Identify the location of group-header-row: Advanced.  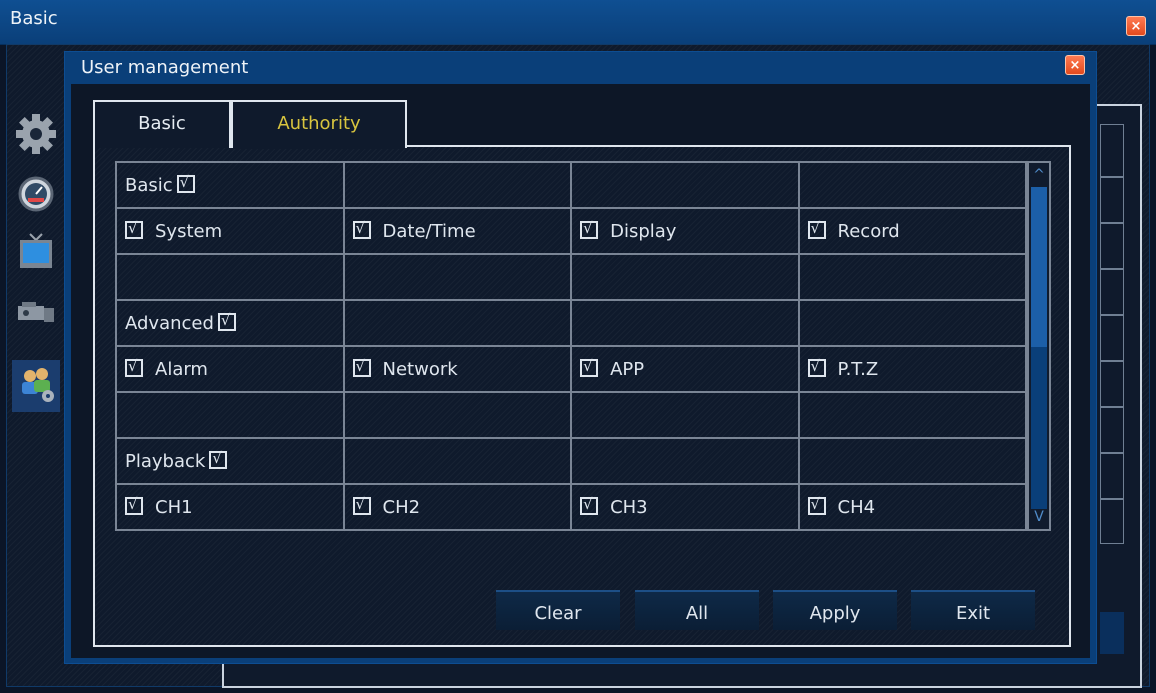
(571, 323).